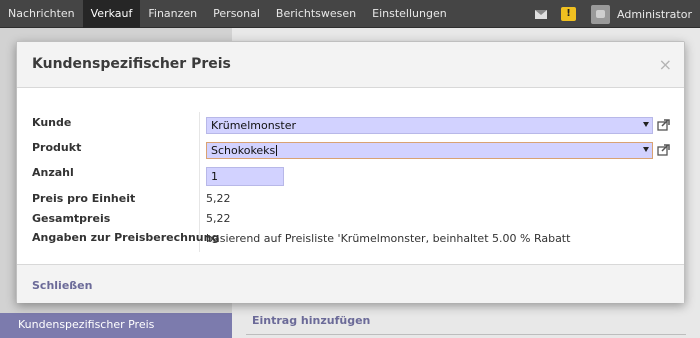 This screenshot has height=338, width=700. Describe the element at coordinates (277, 150) in the screenshot. I see `text-cursor` at that location.